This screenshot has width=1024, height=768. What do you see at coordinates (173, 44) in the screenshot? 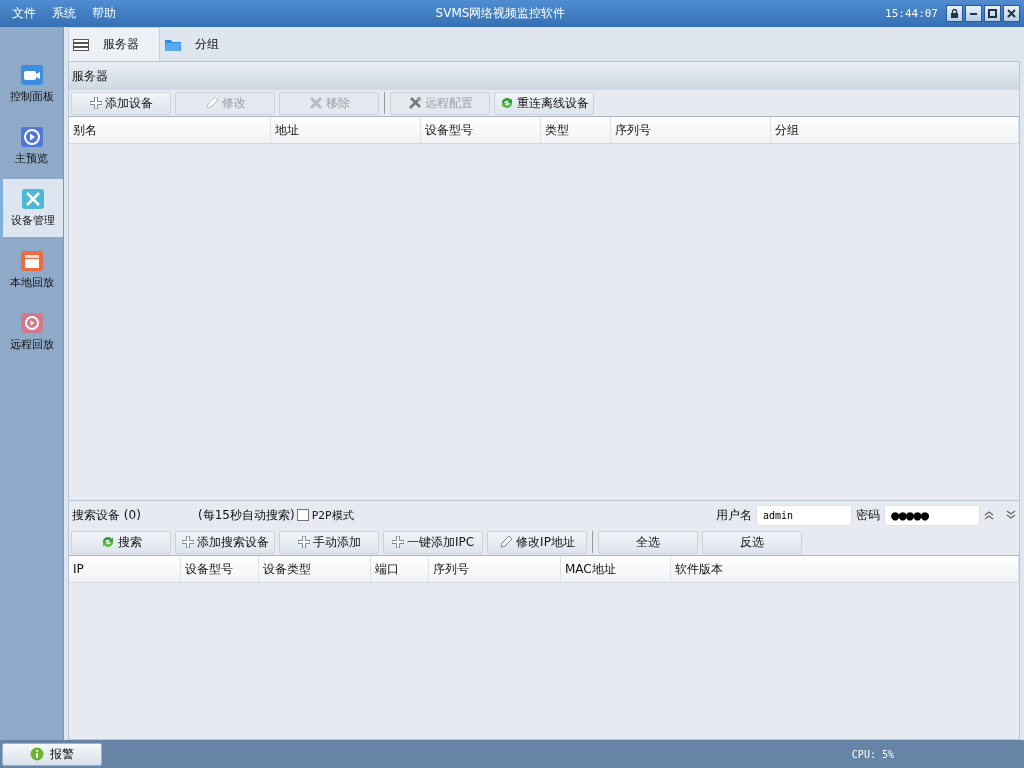
I see `folder-icon` at bounding box center [173, 44].